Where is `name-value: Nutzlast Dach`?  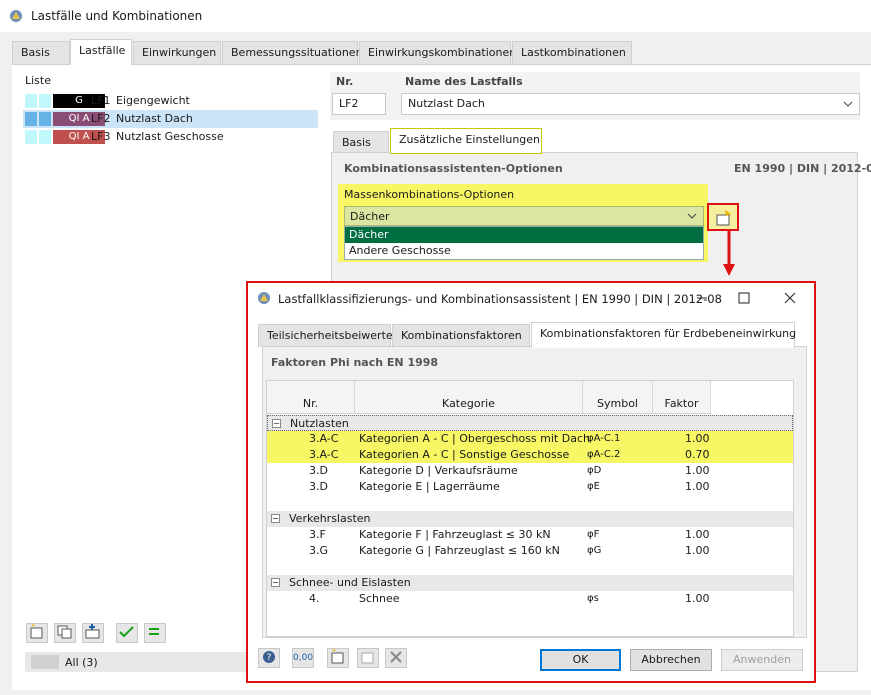 name-value: Nutzlast Dach is located at coordinates (446, 103).